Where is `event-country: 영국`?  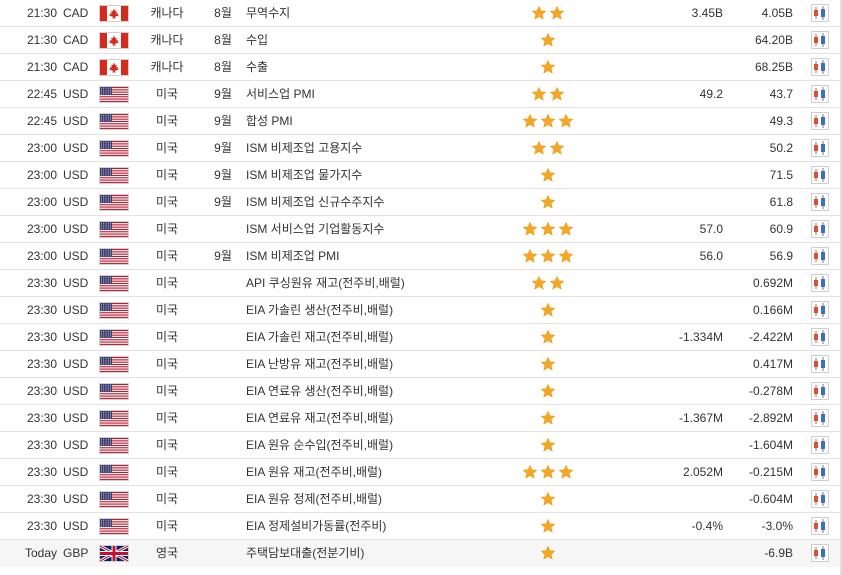
event-country: 영국 is located at coordinates (167, 553).